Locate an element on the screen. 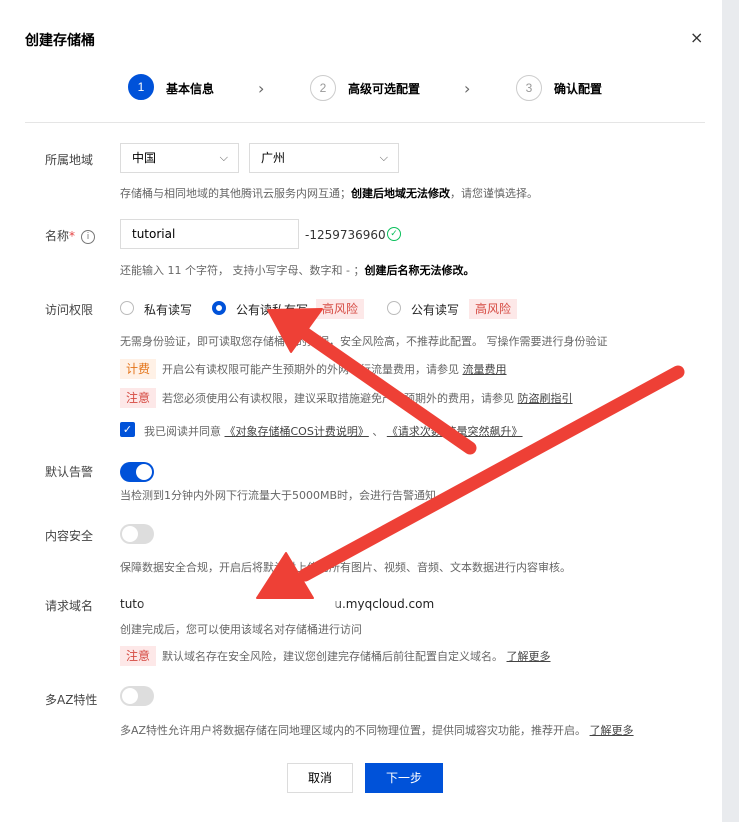 This screenshot has height=822, width=739. fee-tag: 计费 is located at coordinates (138, 369).